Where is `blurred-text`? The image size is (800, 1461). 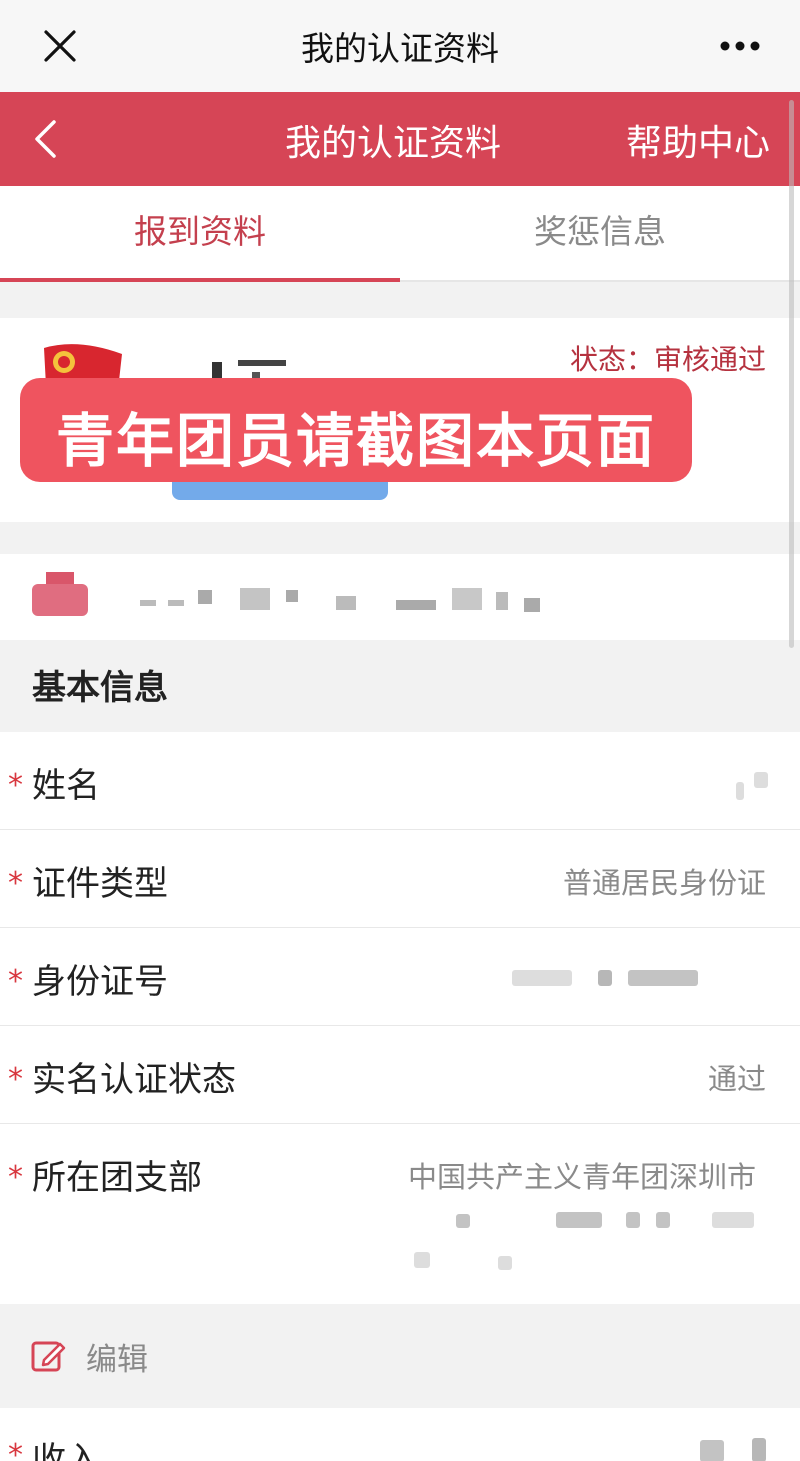 blurred-text is located at coordinates (340, 600).